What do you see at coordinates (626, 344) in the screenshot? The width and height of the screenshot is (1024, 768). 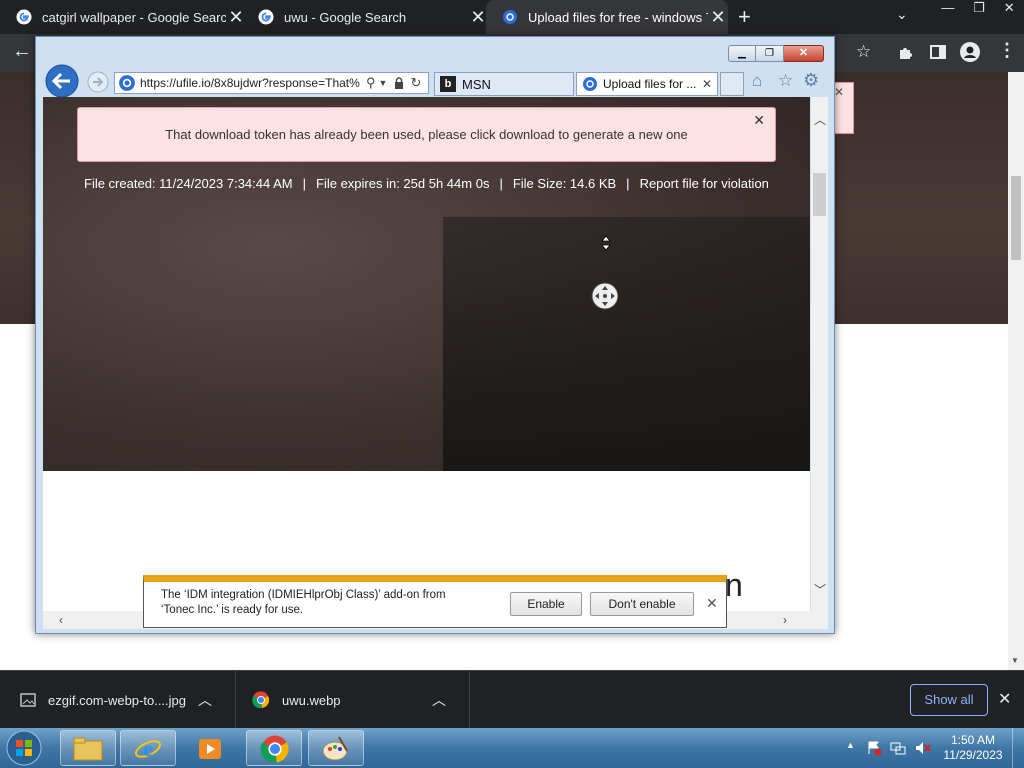 I see `cliff-silhouette` at bounding box center [626, 344].